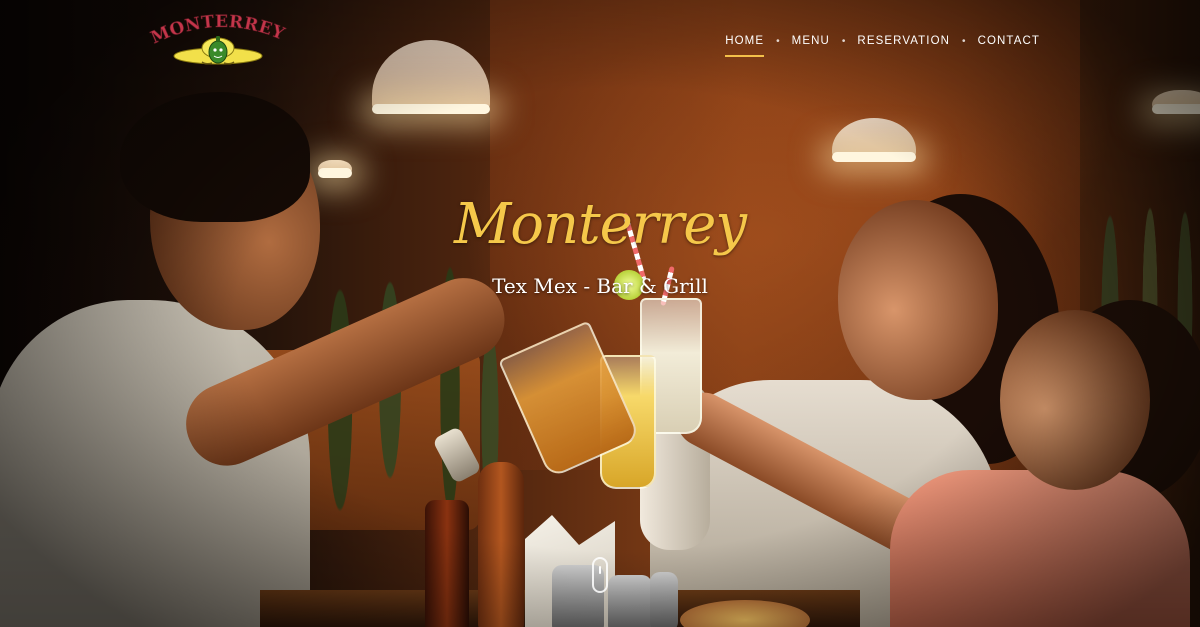  Describe the element at coordinates (600, 570) in the screenshot. I see `scroll-wheel` at that location.